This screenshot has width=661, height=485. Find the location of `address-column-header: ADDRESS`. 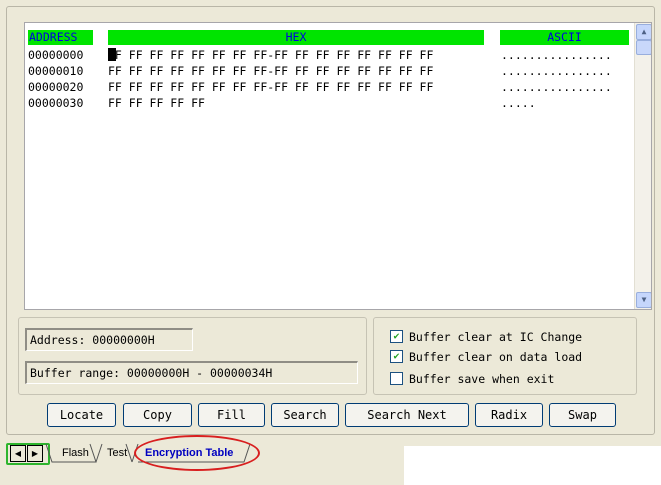

address-column-header: ADDRESS is located at coordinates (60, 37).